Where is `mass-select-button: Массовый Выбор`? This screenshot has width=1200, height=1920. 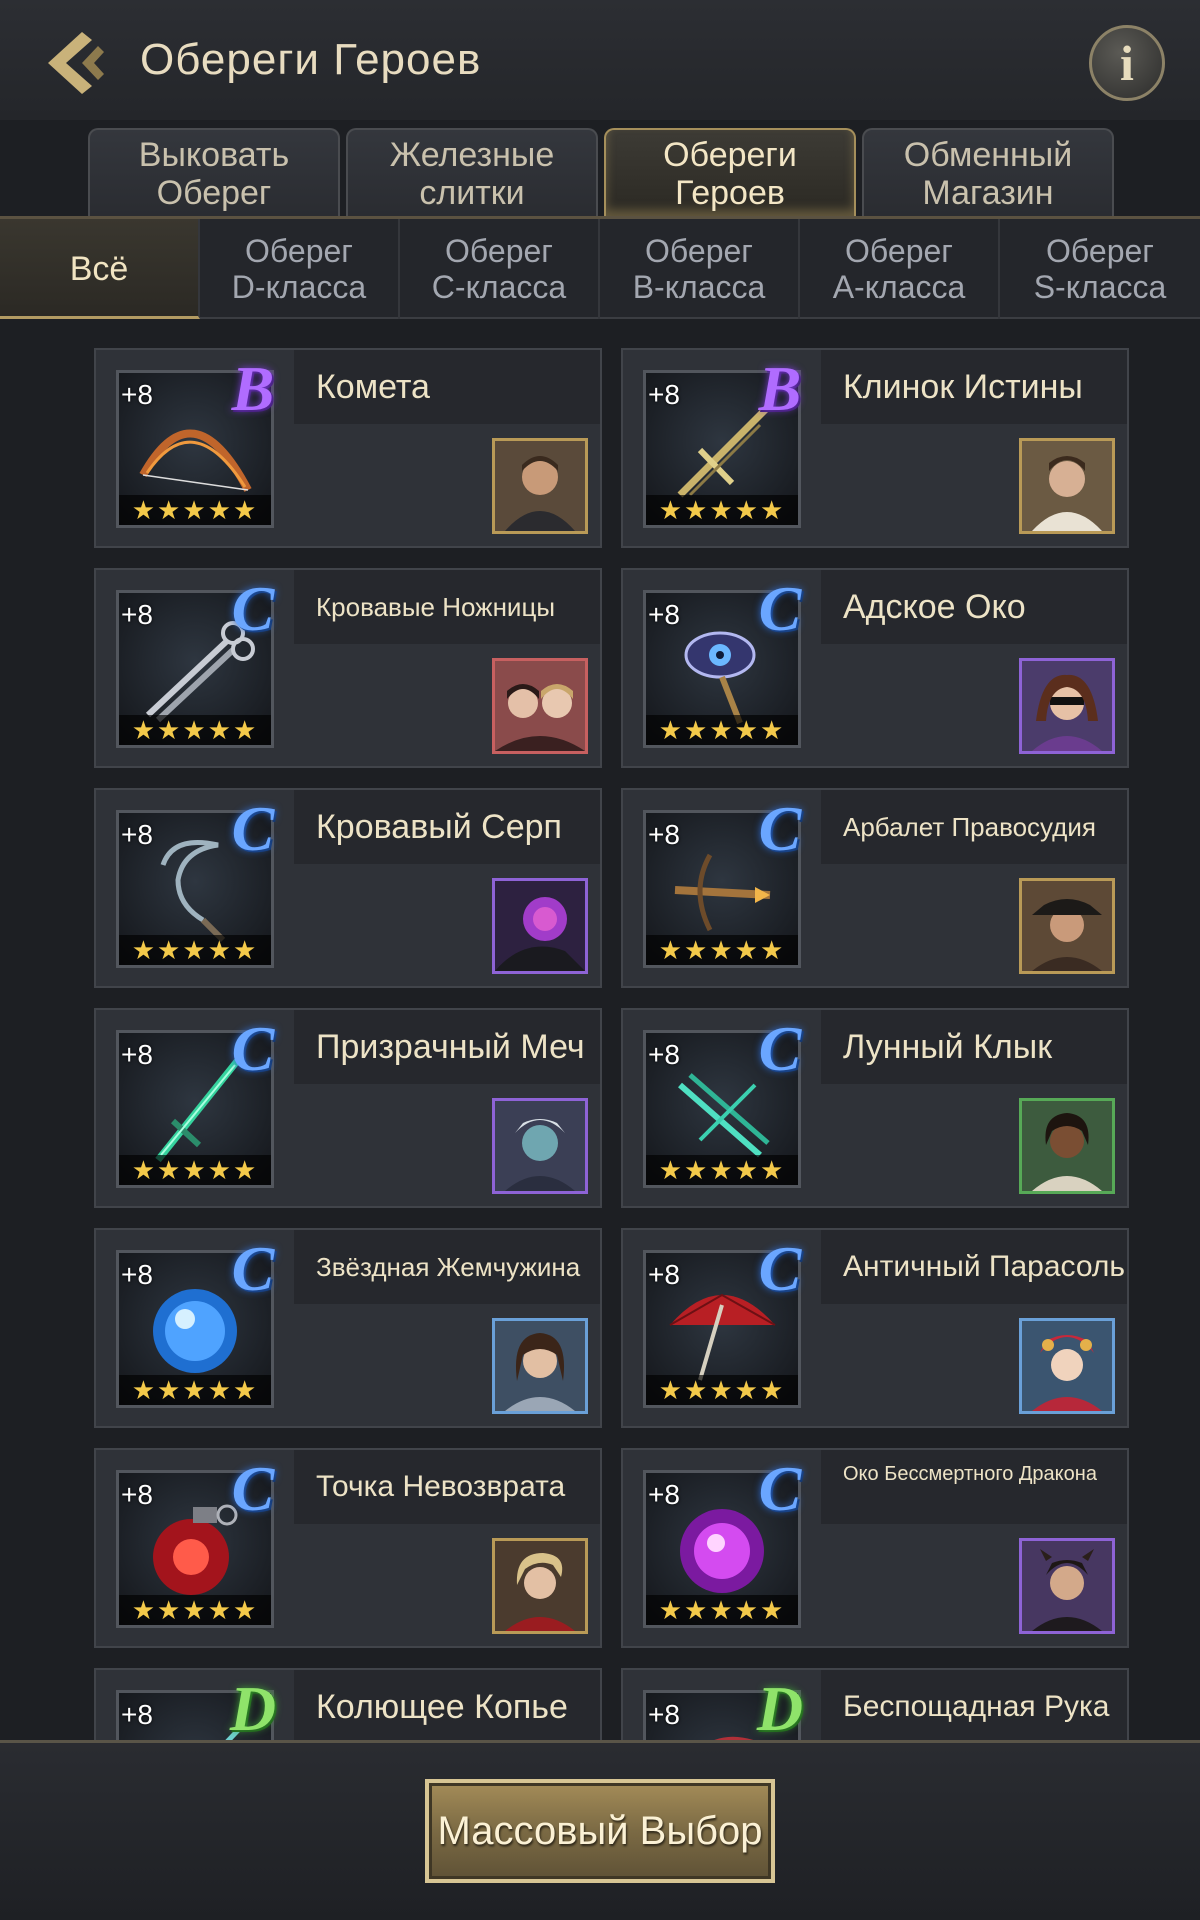
mass-select-button: Массовый Выбор is located at coordinates (600, 1831).